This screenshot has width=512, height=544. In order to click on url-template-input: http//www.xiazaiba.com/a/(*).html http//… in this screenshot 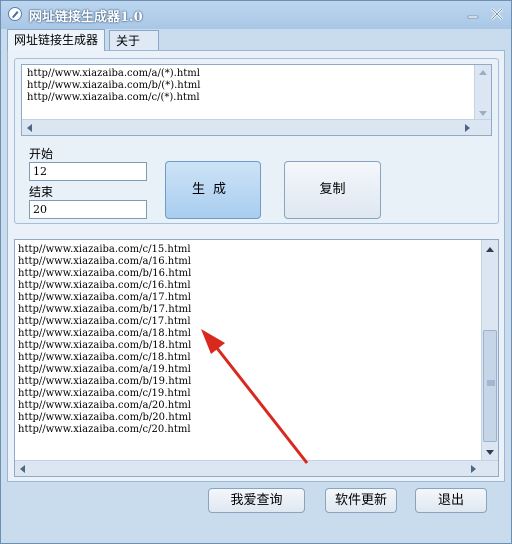, I will do `click(256, 100)`.